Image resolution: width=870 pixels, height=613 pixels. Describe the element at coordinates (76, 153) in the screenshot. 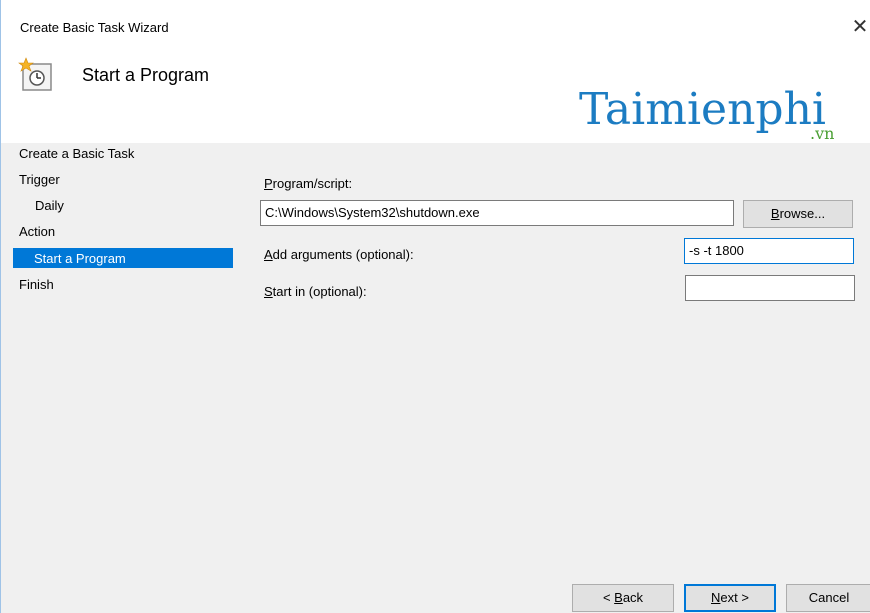

I see `nav-item-create-basic-task: Create a Basic Task` at that location.